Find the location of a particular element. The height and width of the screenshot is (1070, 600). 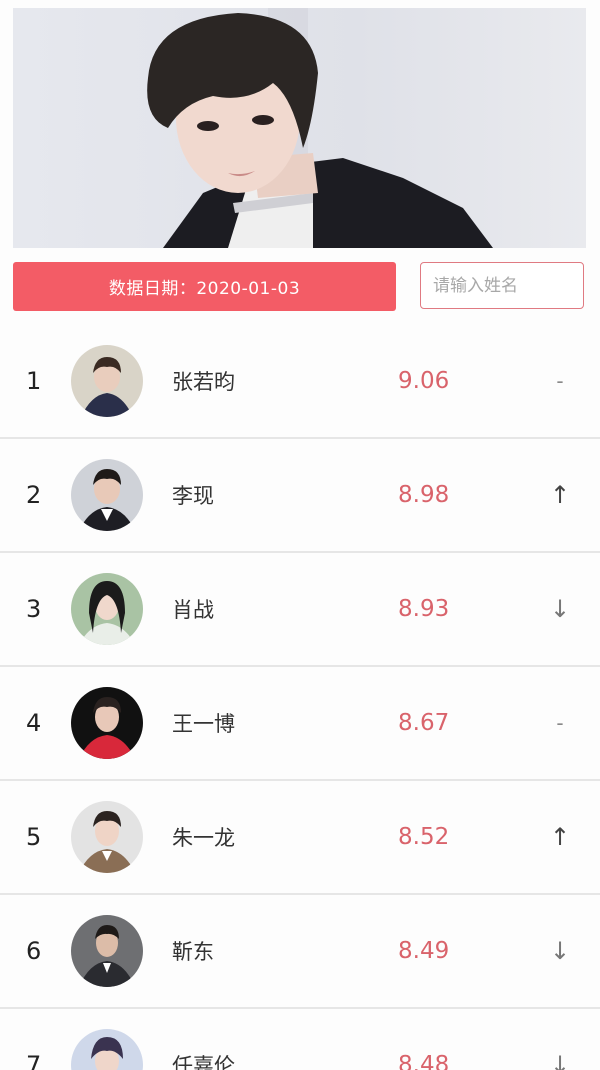

person-name: 肖战 is located at coordinates (193, 610).